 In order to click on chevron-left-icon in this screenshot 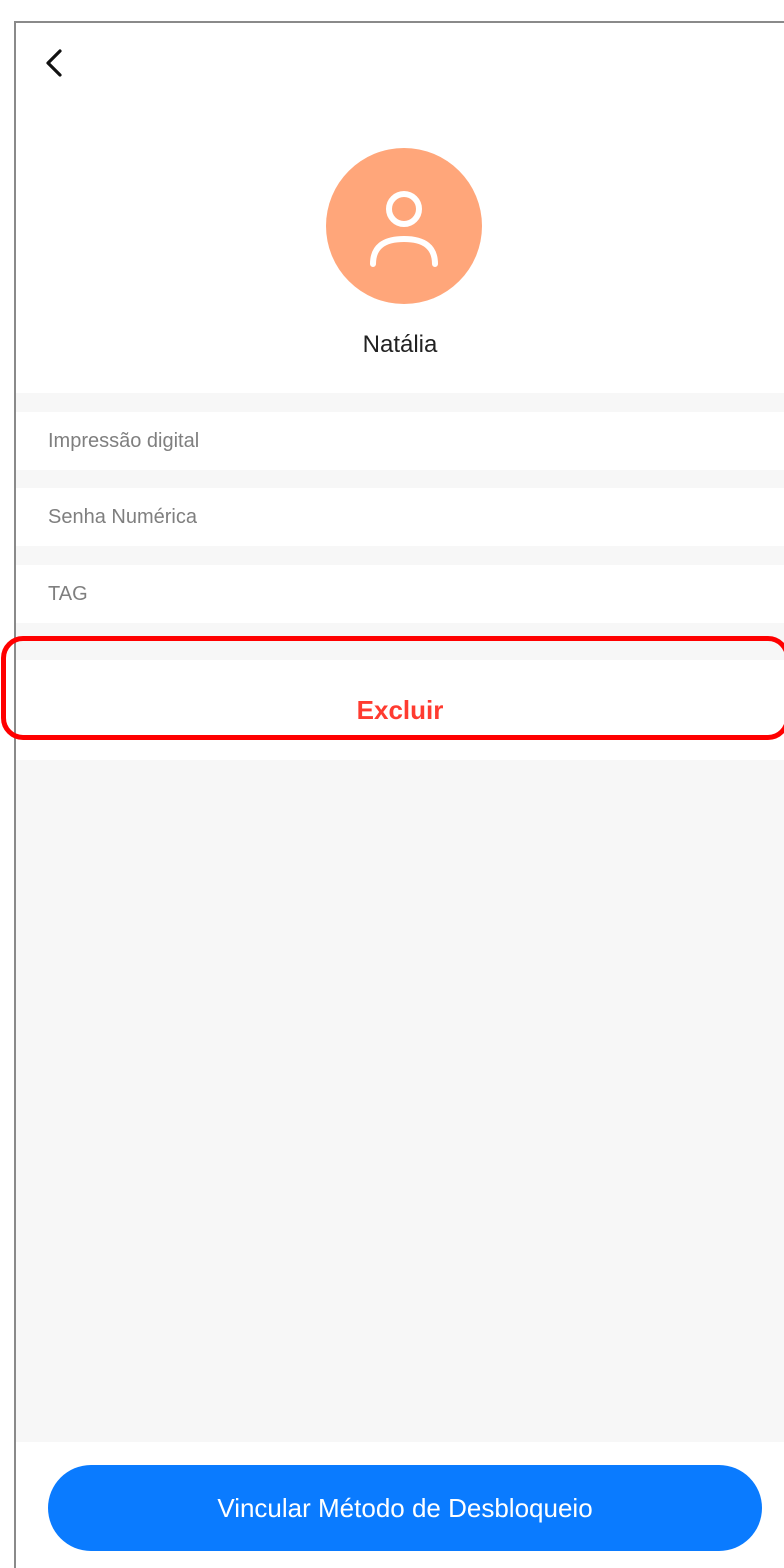, I will do `click(54, 63)`.